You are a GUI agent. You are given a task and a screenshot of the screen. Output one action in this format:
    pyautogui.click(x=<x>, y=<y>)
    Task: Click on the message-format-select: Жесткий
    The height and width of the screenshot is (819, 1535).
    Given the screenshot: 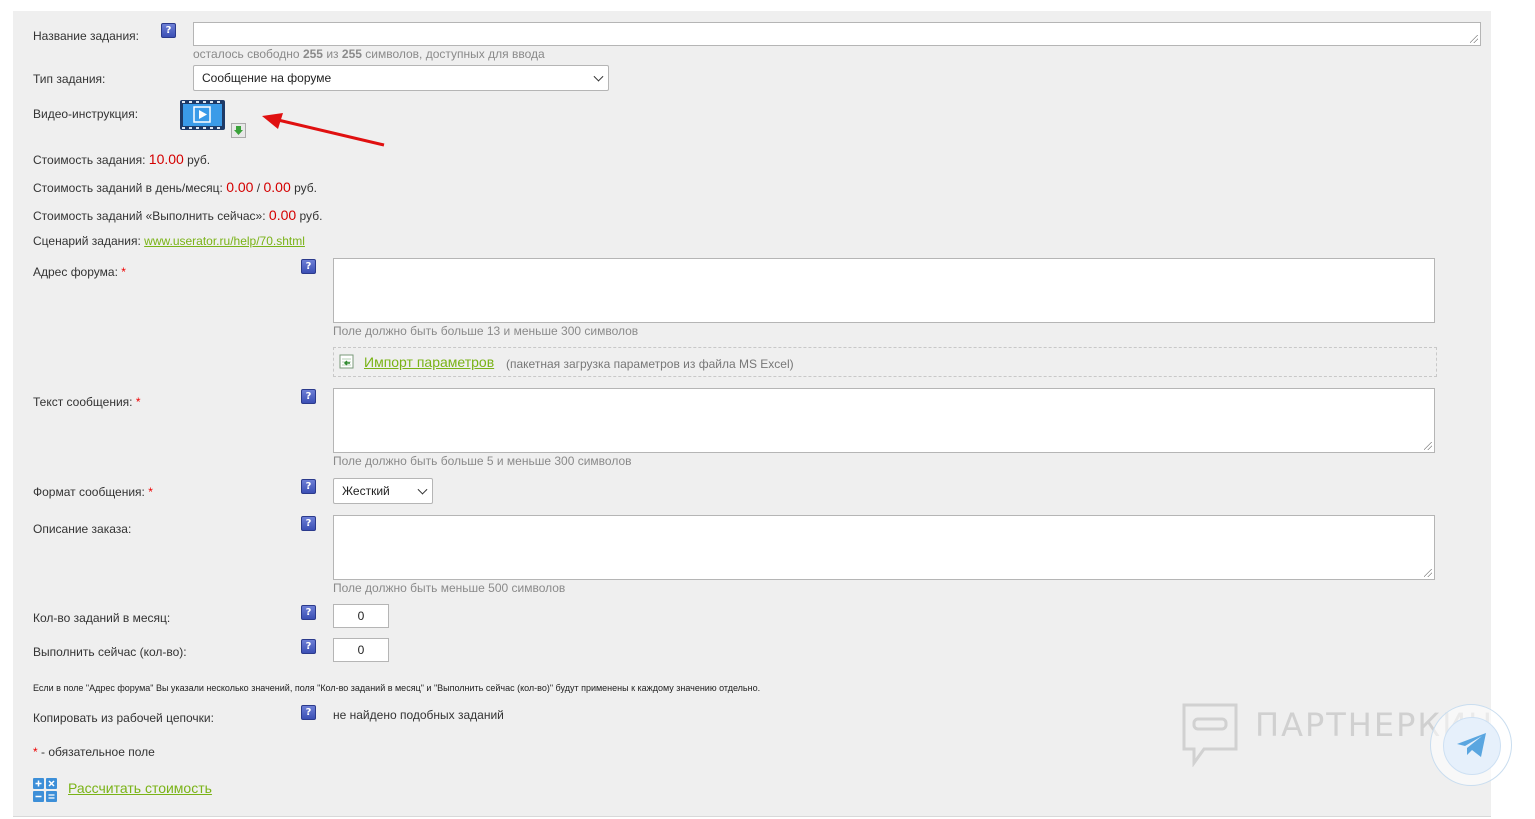 What is the action you would take?
    pyautogui.click(x=383, y=491)
    